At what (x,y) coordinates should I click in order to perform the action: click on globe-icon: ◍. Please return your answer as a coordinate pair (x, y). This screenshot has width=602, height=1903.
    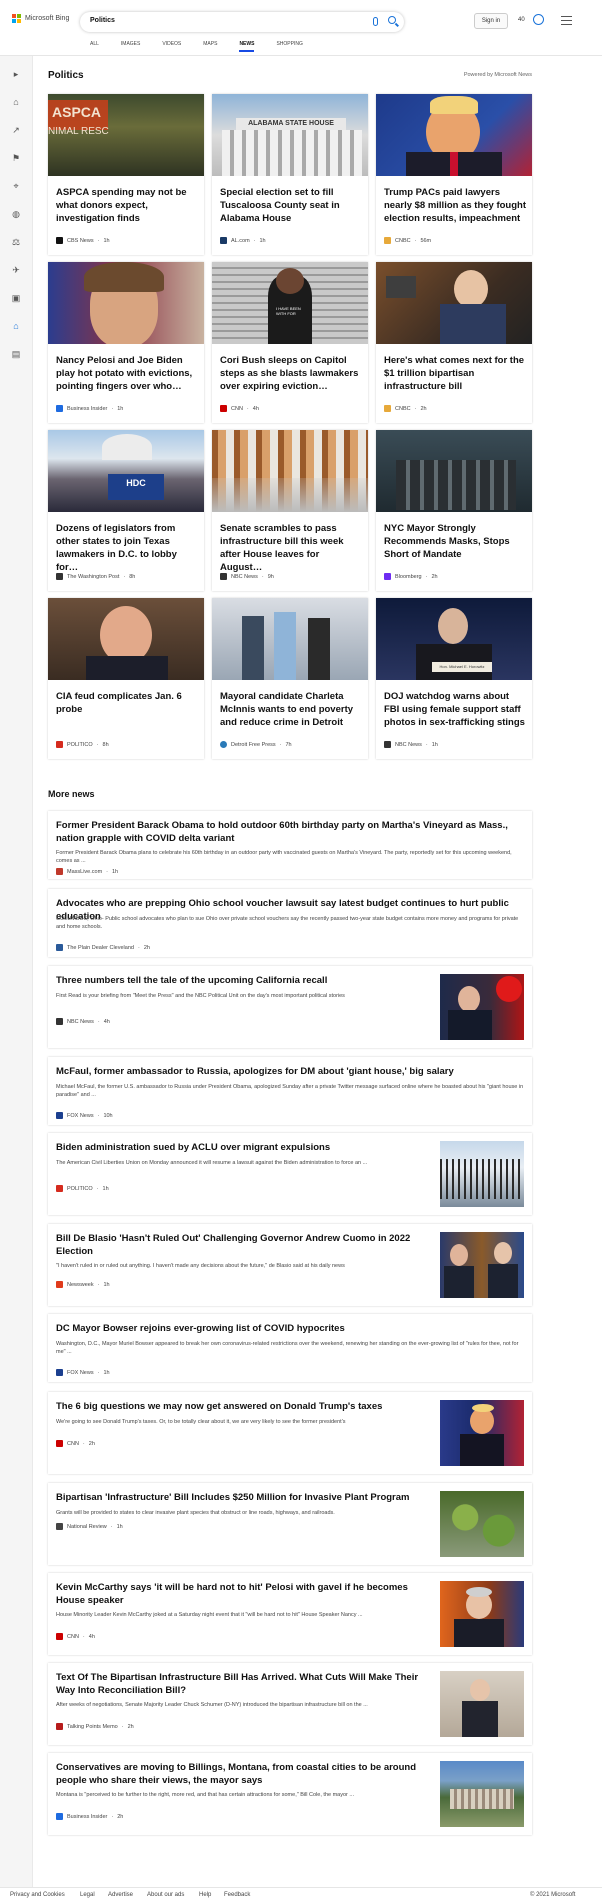
    Looking at the image, I should click on (16, 214).